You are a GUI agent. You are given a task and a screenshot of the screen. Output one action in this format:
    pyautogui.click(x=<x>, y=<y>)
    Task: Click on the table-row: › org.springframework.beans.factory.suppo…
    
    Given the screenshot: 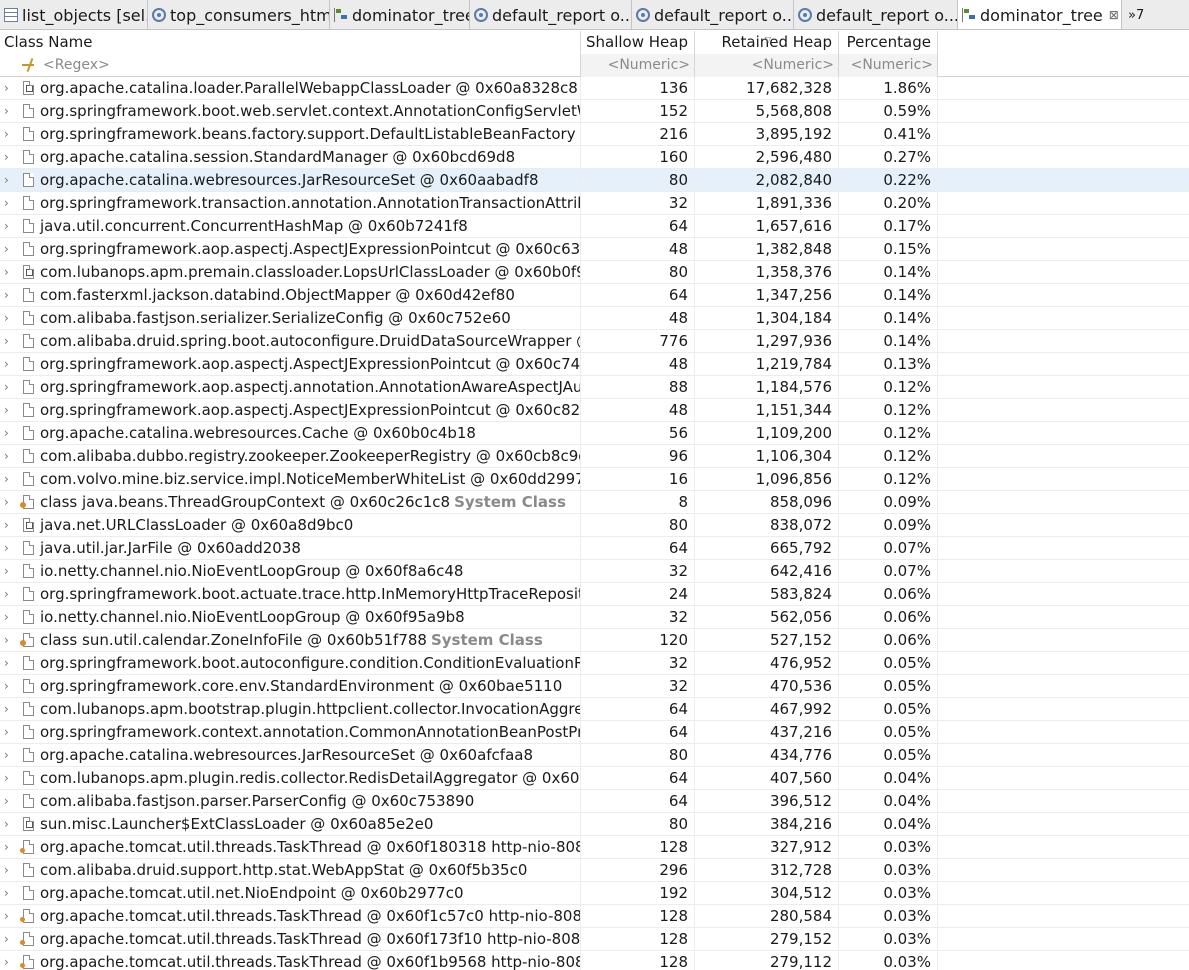 What is the action you would take?
    pyautogui.click(x=594, y=134)
    